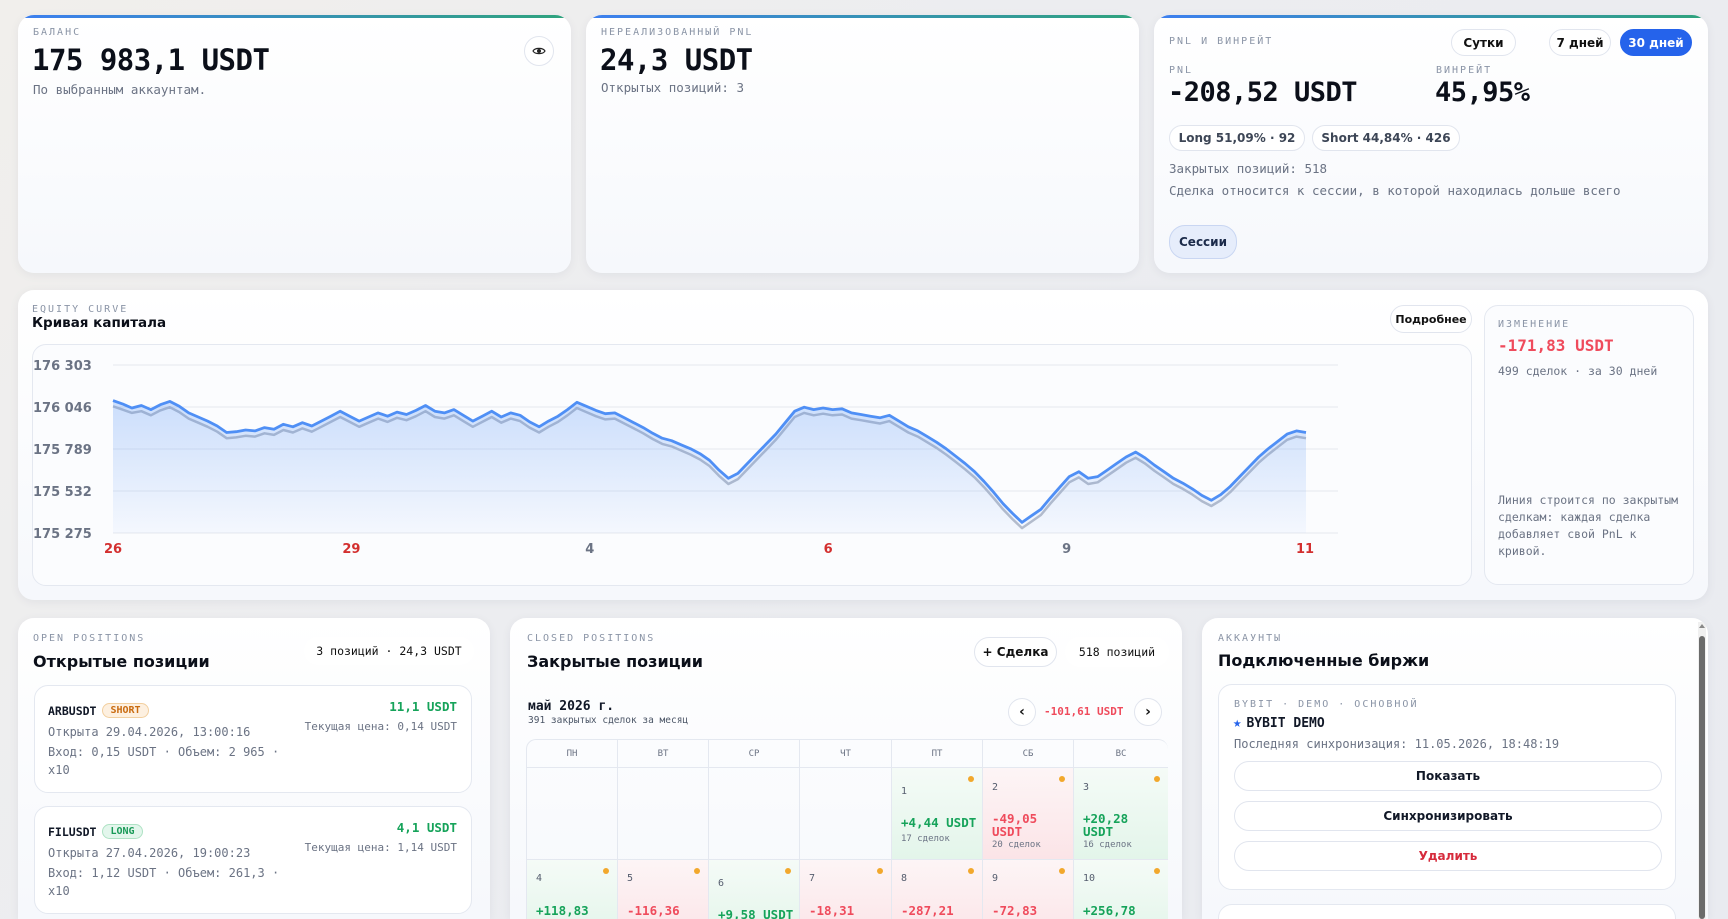 The height and width of the screenshot is (919, 1728). Describe the element at coordinates (1326, 704) in the screenshot. I see `account-eyebrow: BYBIT · DEMO · ОСНОВНОЙ` at that location.